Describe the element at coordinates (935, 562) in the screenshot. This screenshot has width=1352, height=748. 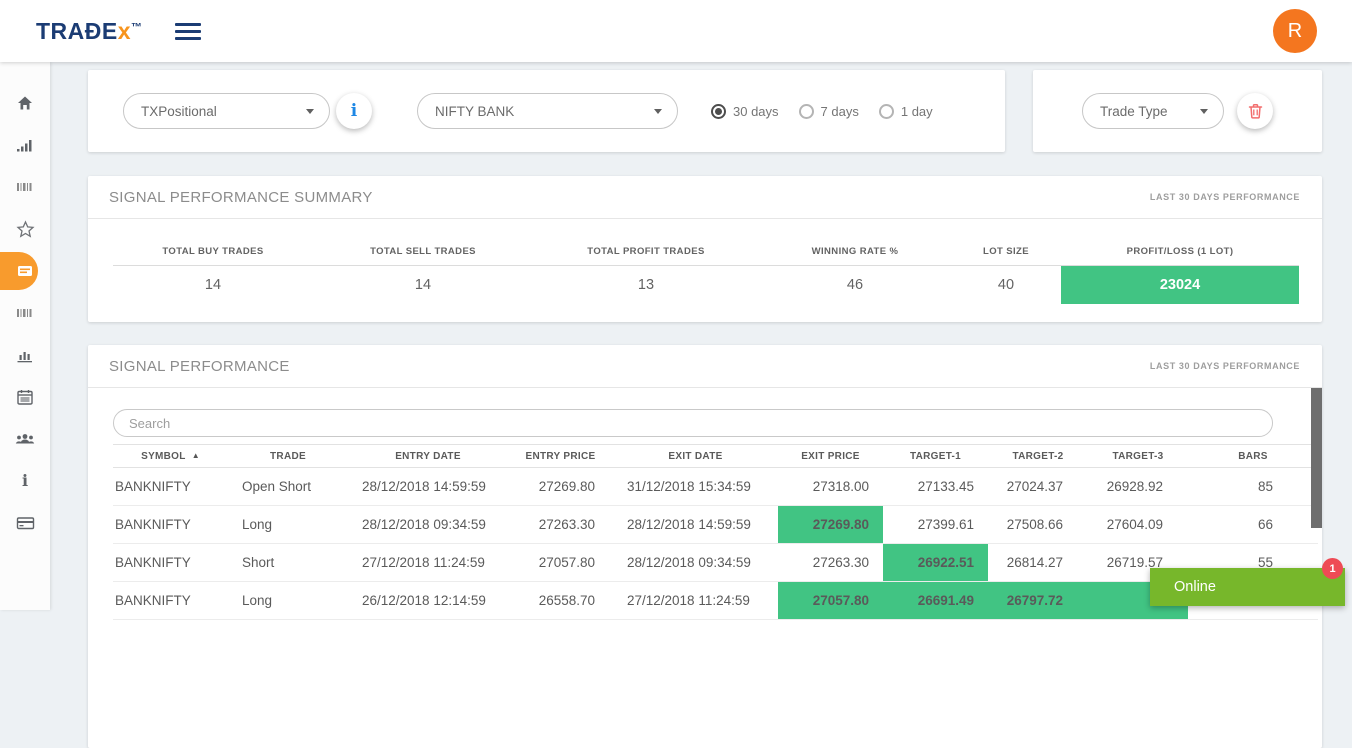
I see `table-cell: 26922.51` at that location.